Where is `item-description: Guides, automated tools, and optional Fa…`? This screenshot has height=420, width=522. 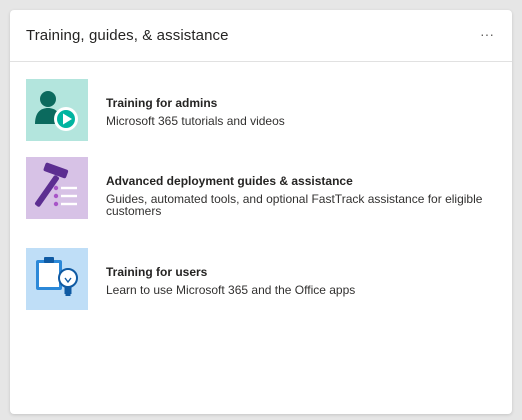
item-description: Guides, automated tools, and optional Fa… is located at coordinates (294, 205).